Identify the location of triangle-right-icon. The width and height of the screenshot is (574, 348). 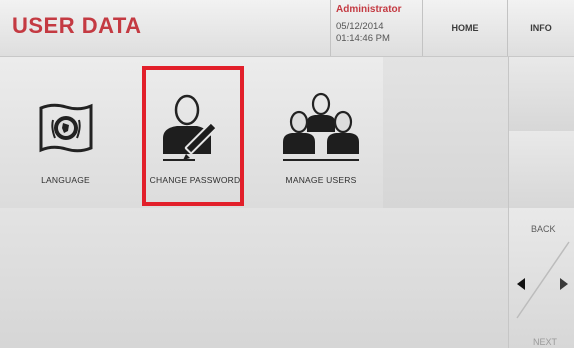
(564, 284).